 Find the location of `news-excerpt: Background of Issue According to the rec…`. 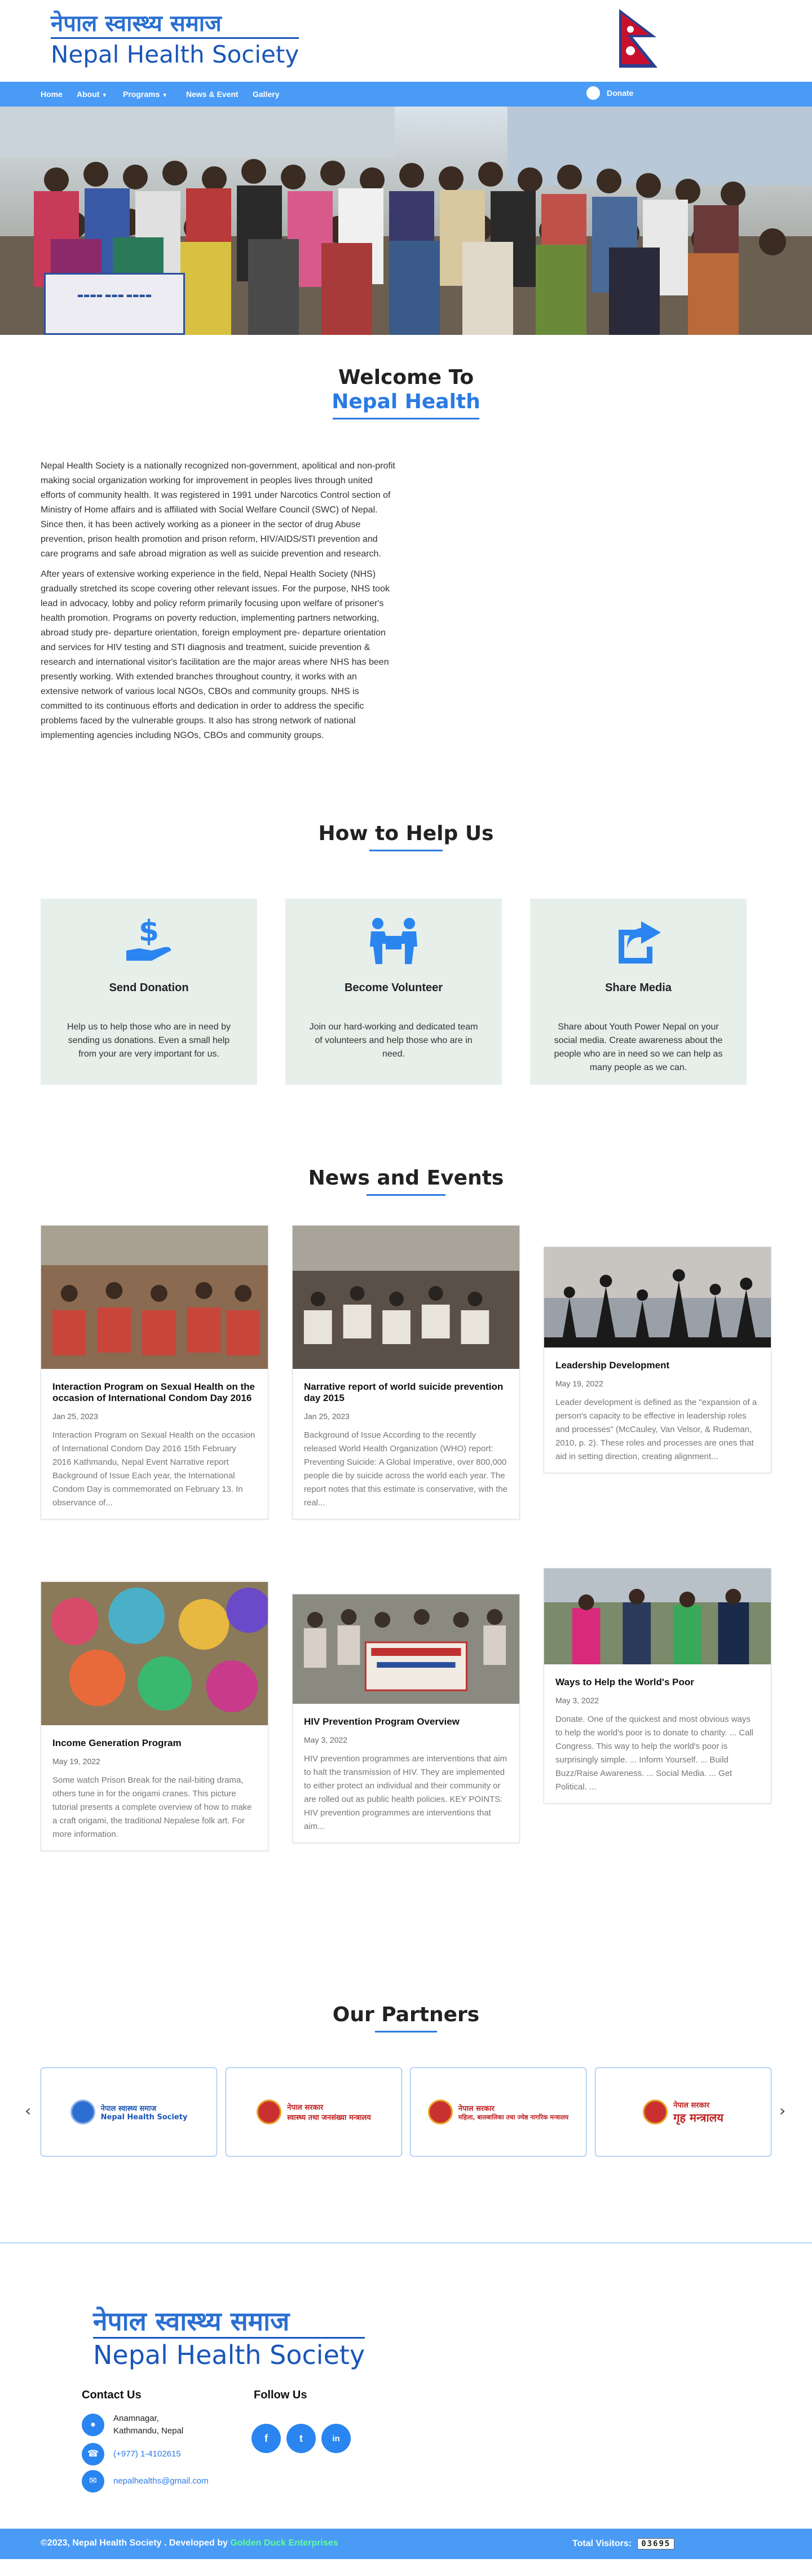

news-excerpt: Background of Issue According to the rec… is located at coordinates (406, 1469).